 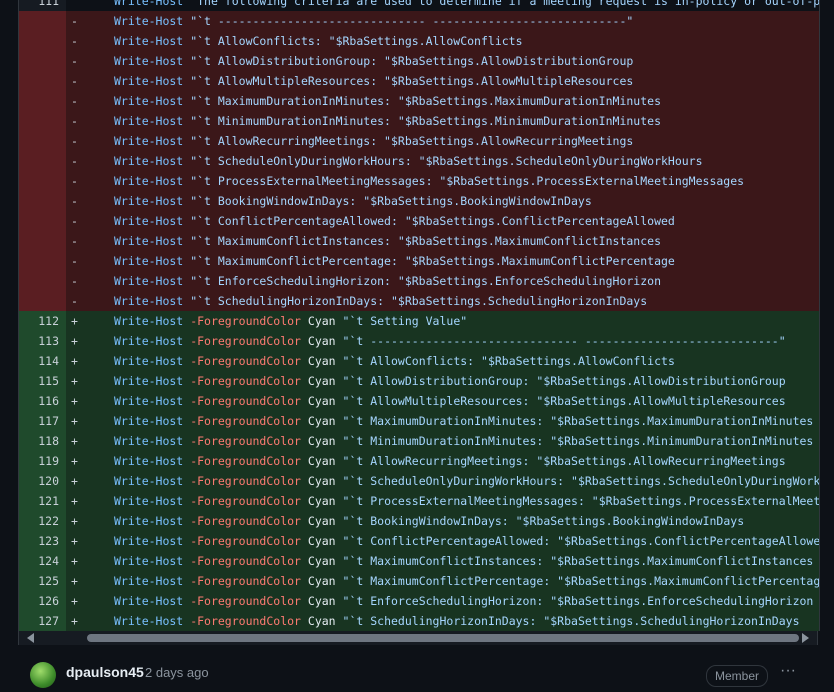 What do you see at coordinates (42, 341) in the screenshot?
I see `line-number: 113` at bounding box center [42, 341].